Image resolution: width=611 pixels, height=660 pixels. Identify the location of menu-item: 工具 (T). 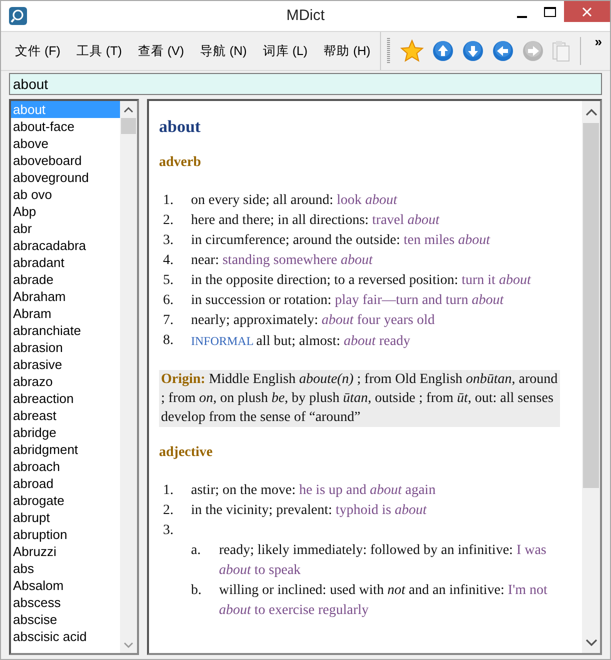
(99, 51).